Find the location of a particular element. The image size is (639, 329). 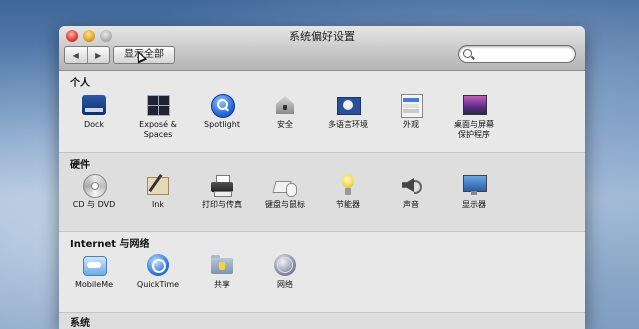

pane-label: 节能器 is located at coordinates (348, 204).